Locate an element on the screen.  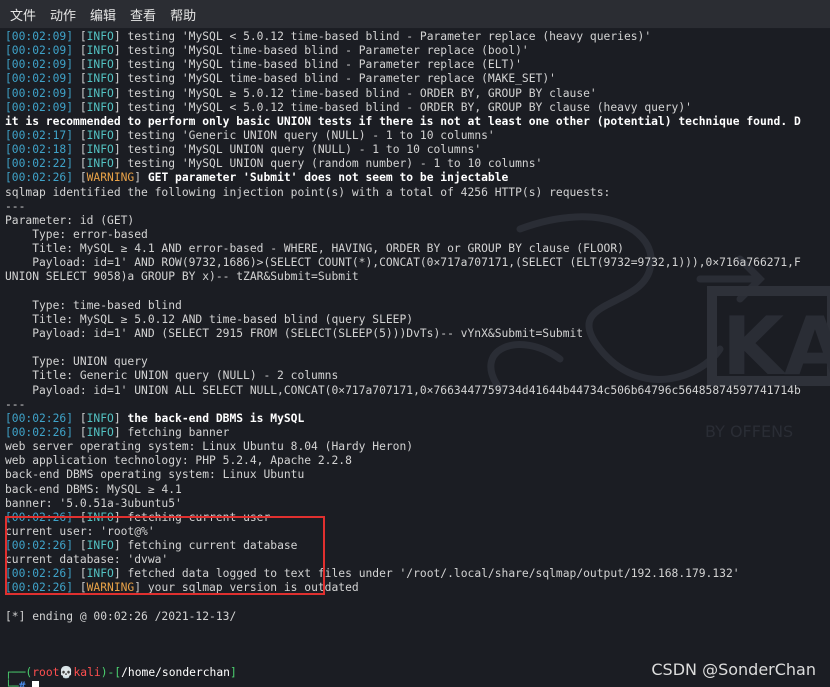
terminal-line: banner: '5.0.51a-3ubuntu5' is located at coordinates (417, 504).